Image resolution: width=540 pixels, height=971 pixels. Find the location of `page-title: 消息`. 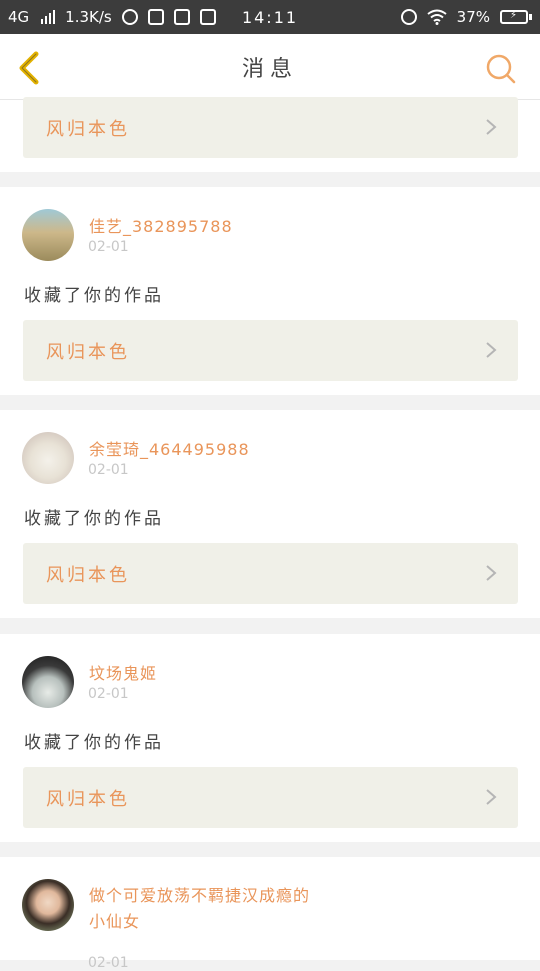

page-title: 消息 is located at coordinates (269, 69).